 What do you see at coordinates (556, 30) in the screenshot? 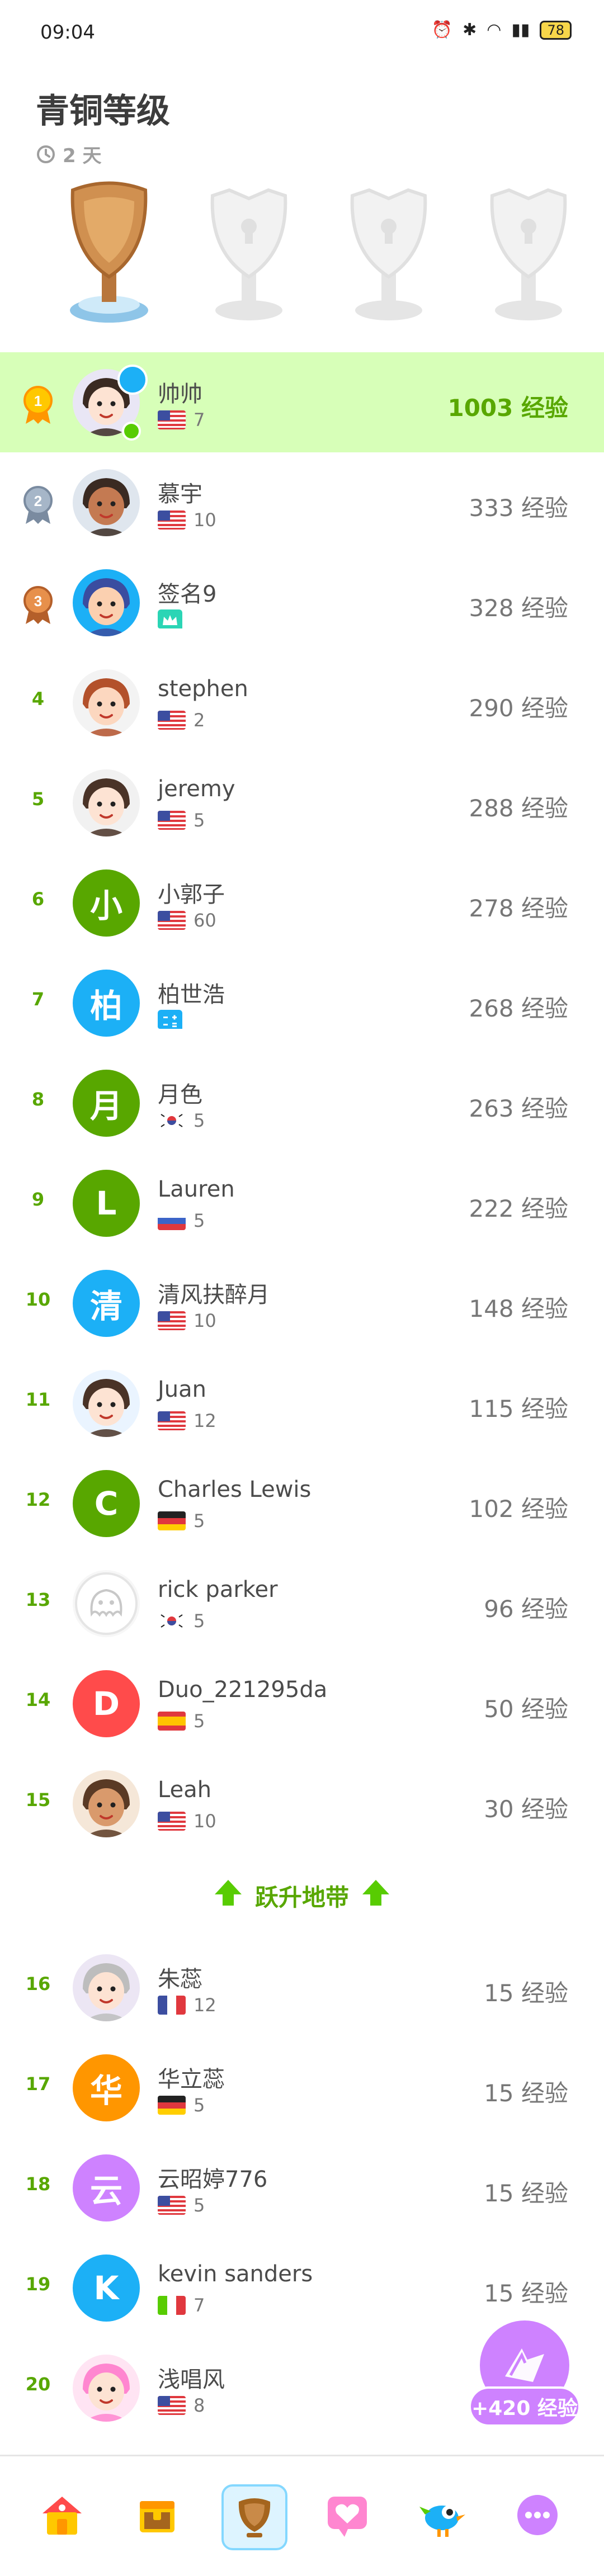
I see `battery-indicator: 78` at bounding box center [556, 30].